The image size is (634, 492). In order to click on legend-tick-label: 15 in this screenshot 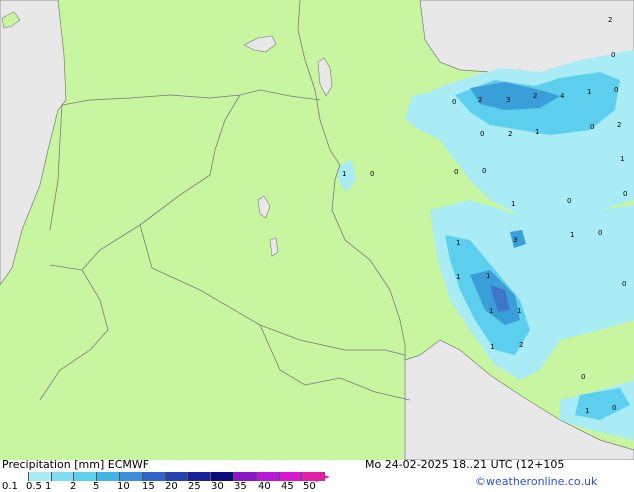, I will do `click(148, 486)`.